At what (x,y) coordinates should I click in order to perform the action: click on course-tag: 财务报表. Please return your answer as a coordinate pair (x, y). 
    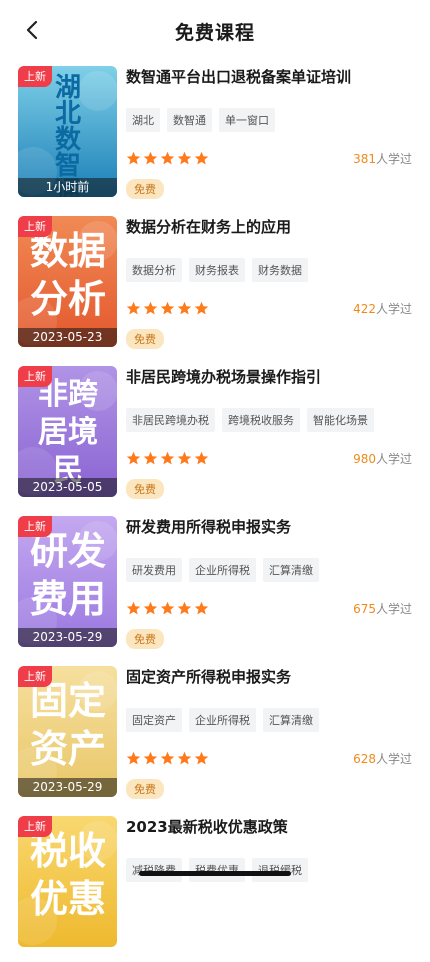
    Looking at the image, I should click on (217, 270).